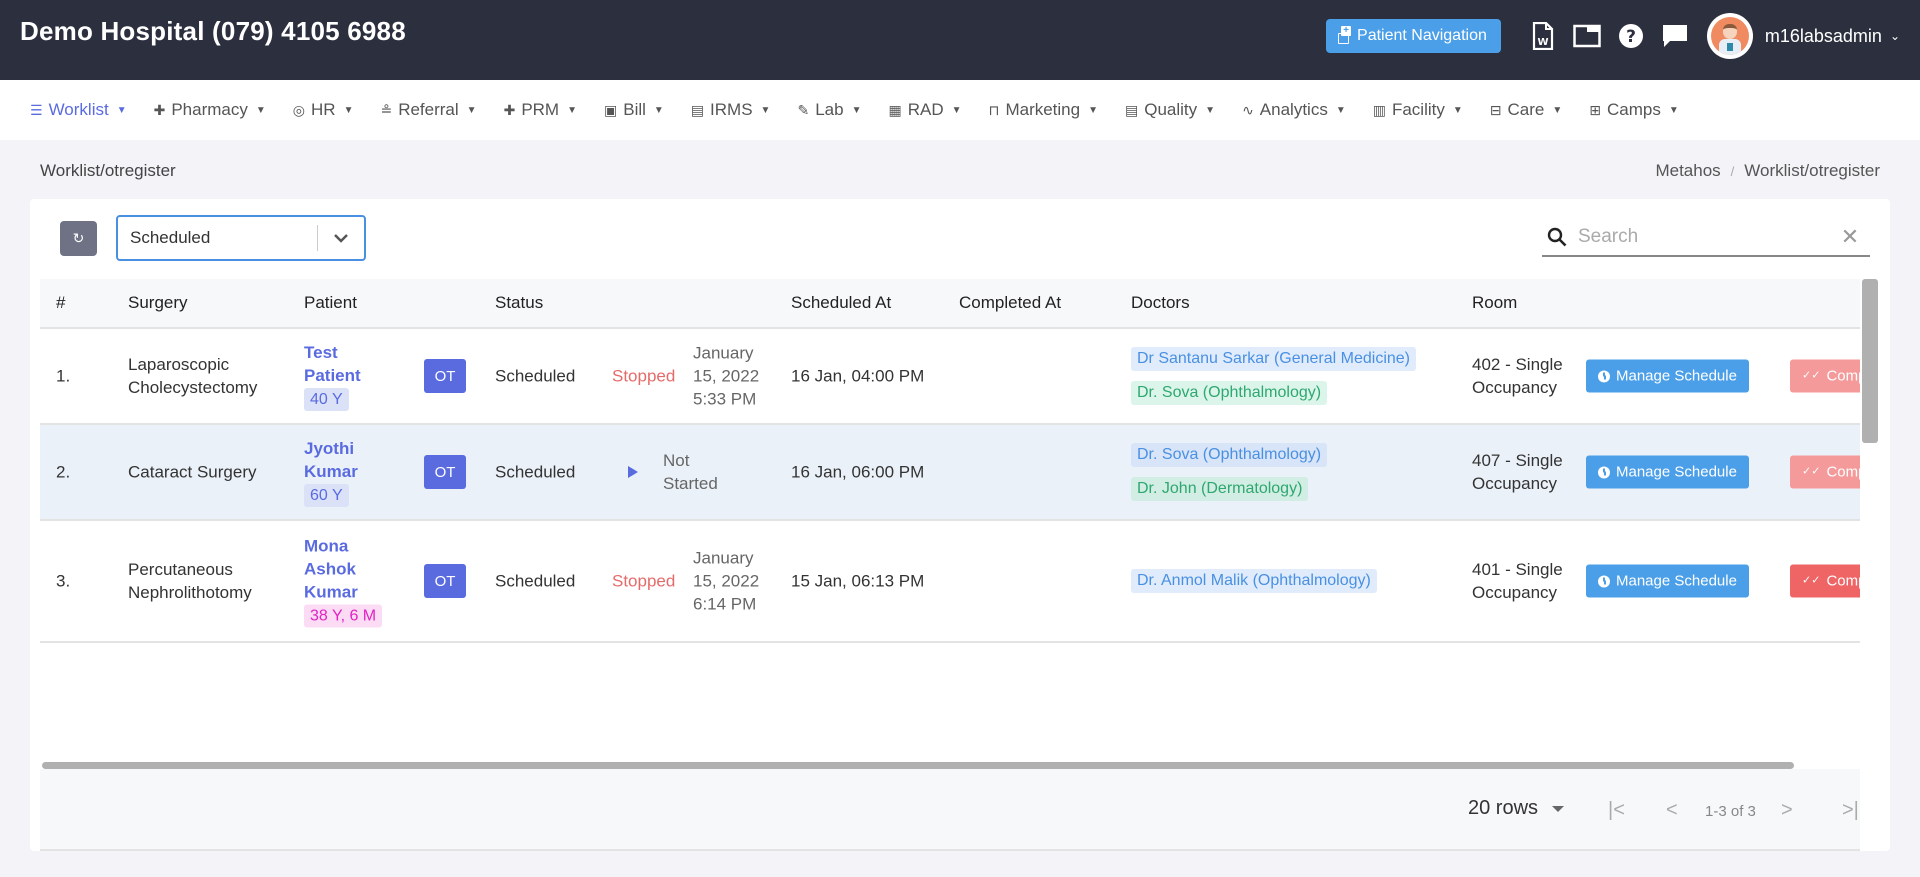  I want to click on complete-cell: ✓✓ Complete, so click(1825, 472).